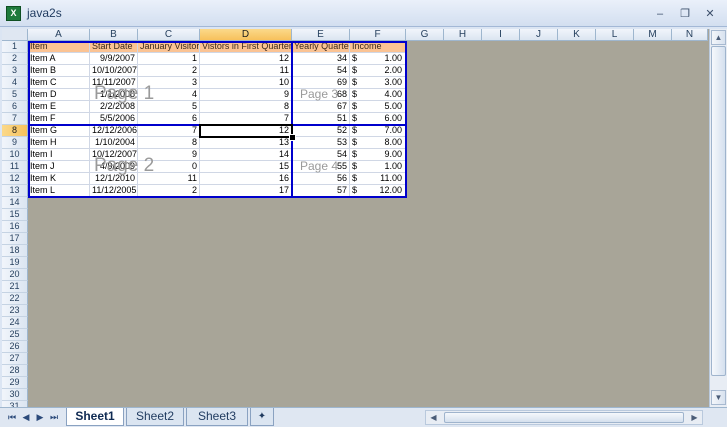  What do you see at coordinates (15, 371) in the screenshot?
I see `row-header-28: 28` at bounding box center [15, 371].